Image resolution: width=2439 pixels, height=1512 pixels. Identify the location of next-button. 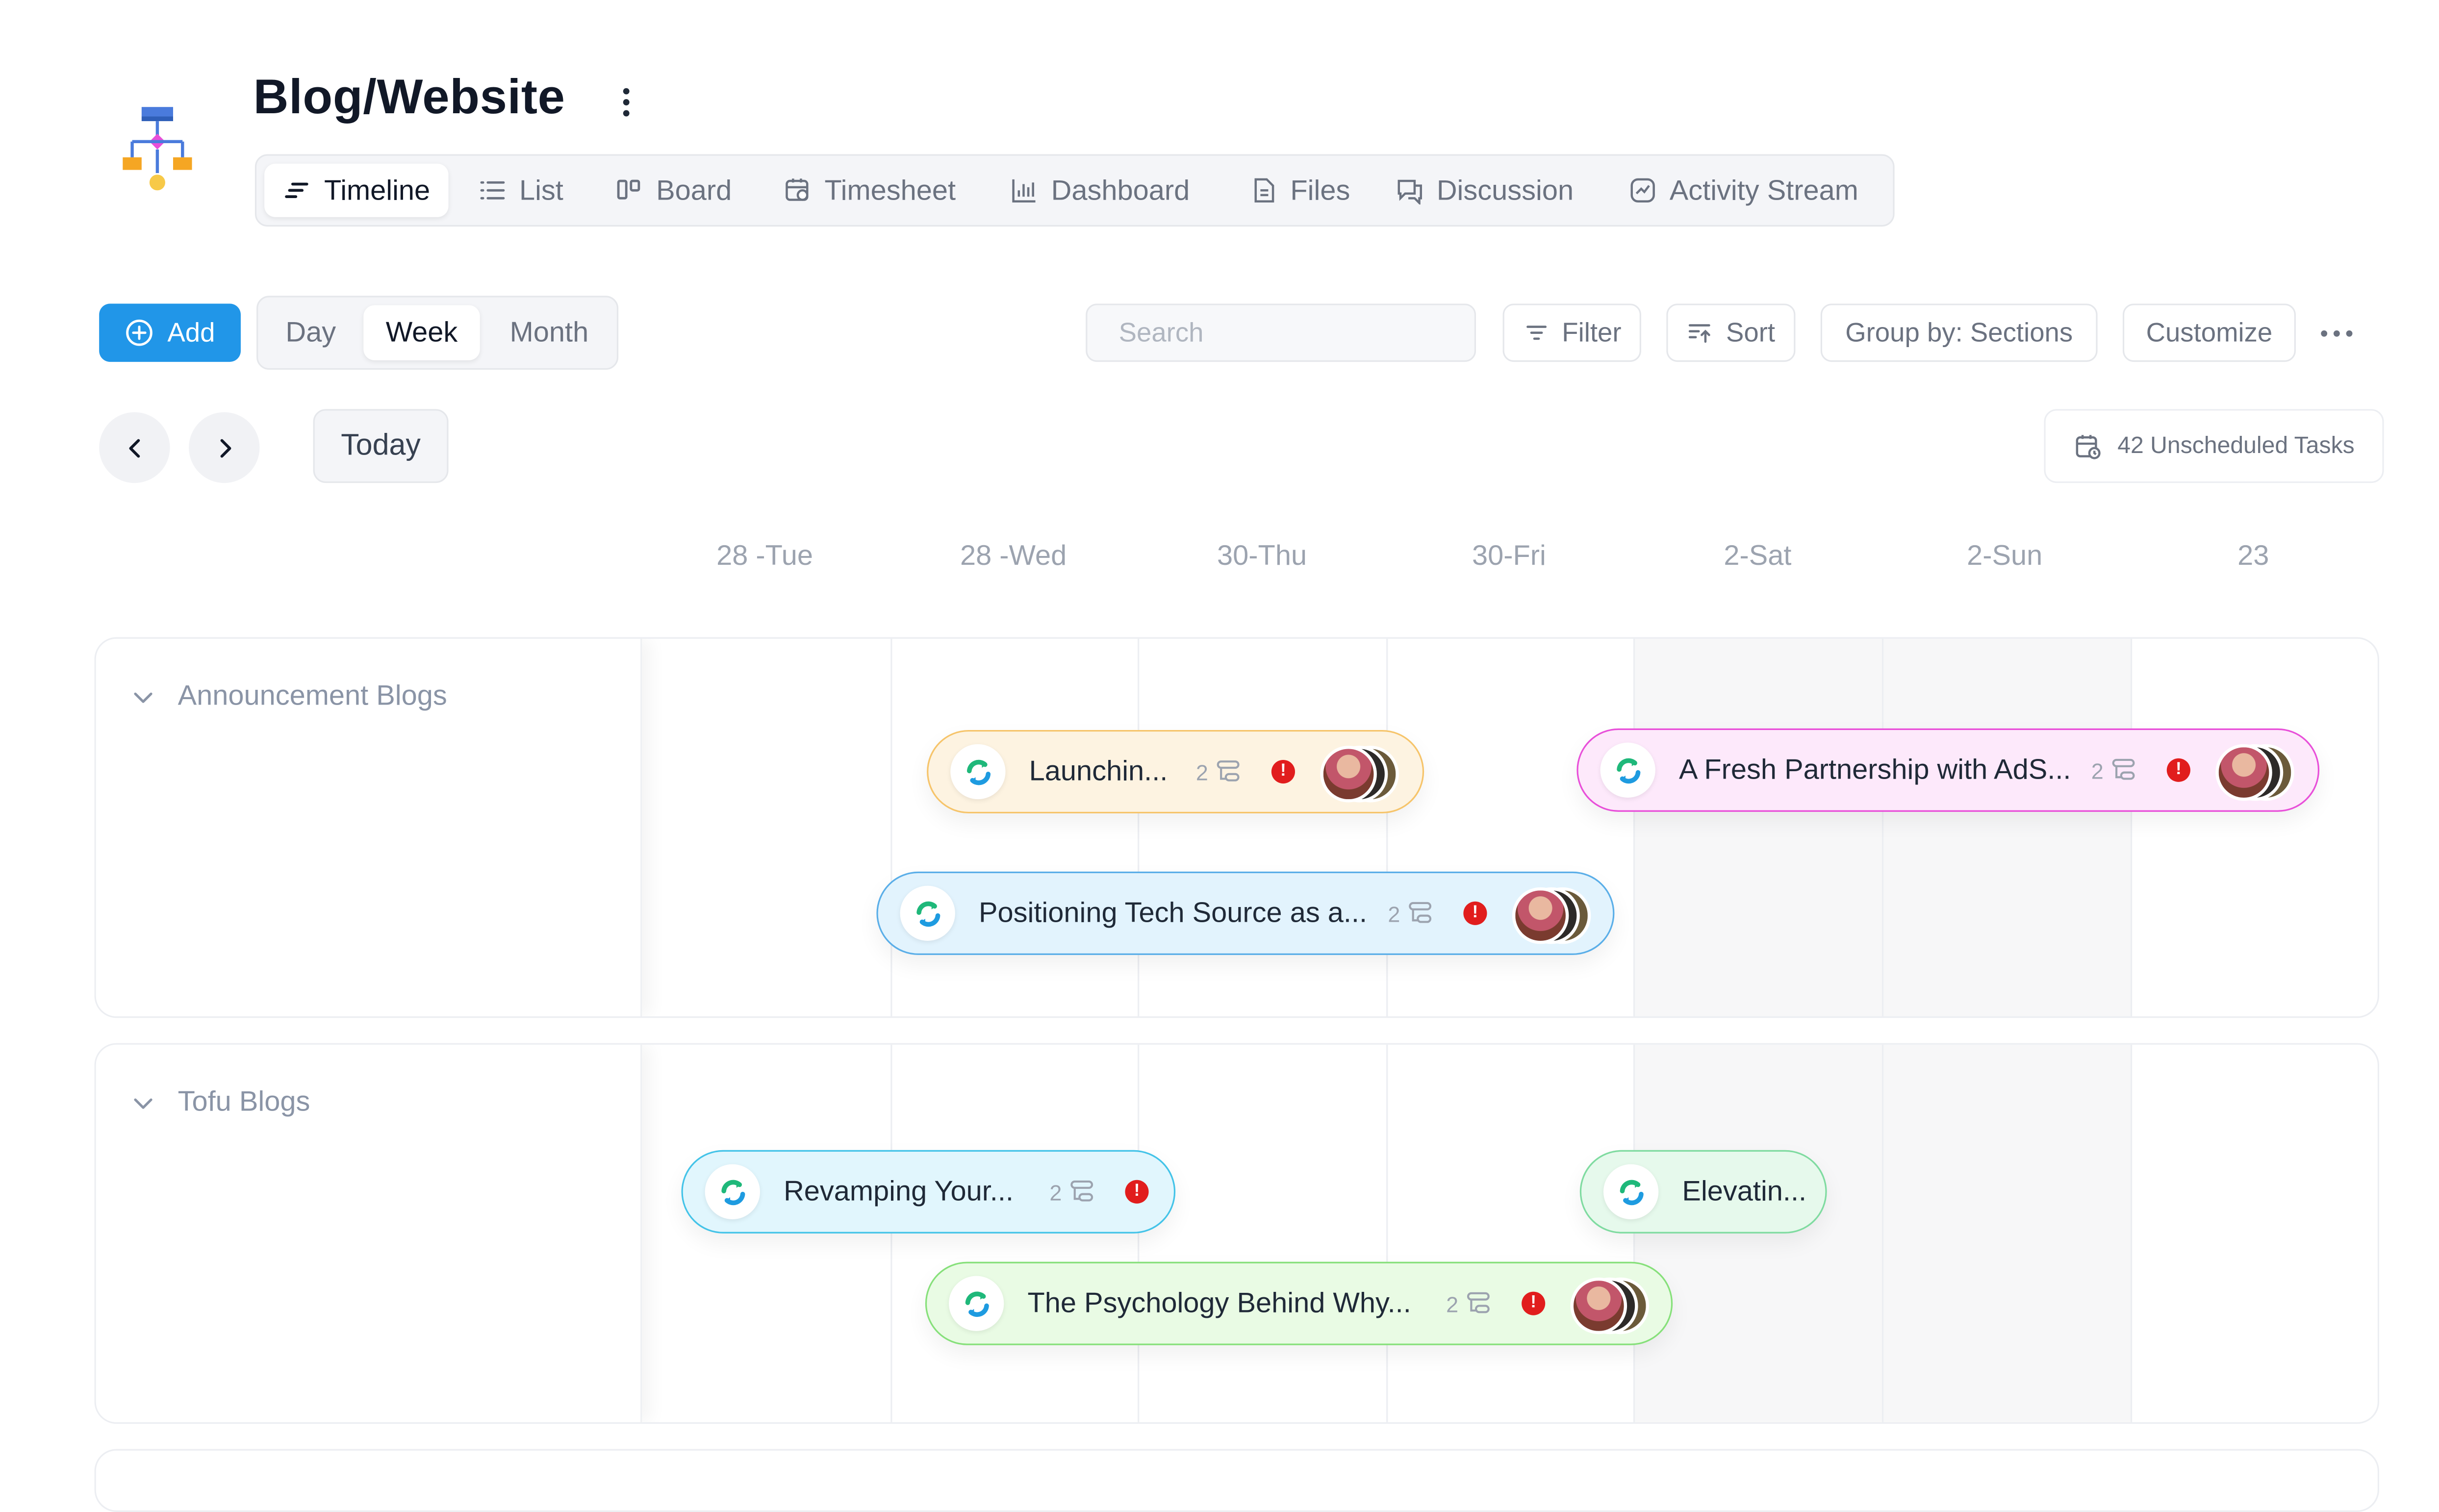
(224, 447).